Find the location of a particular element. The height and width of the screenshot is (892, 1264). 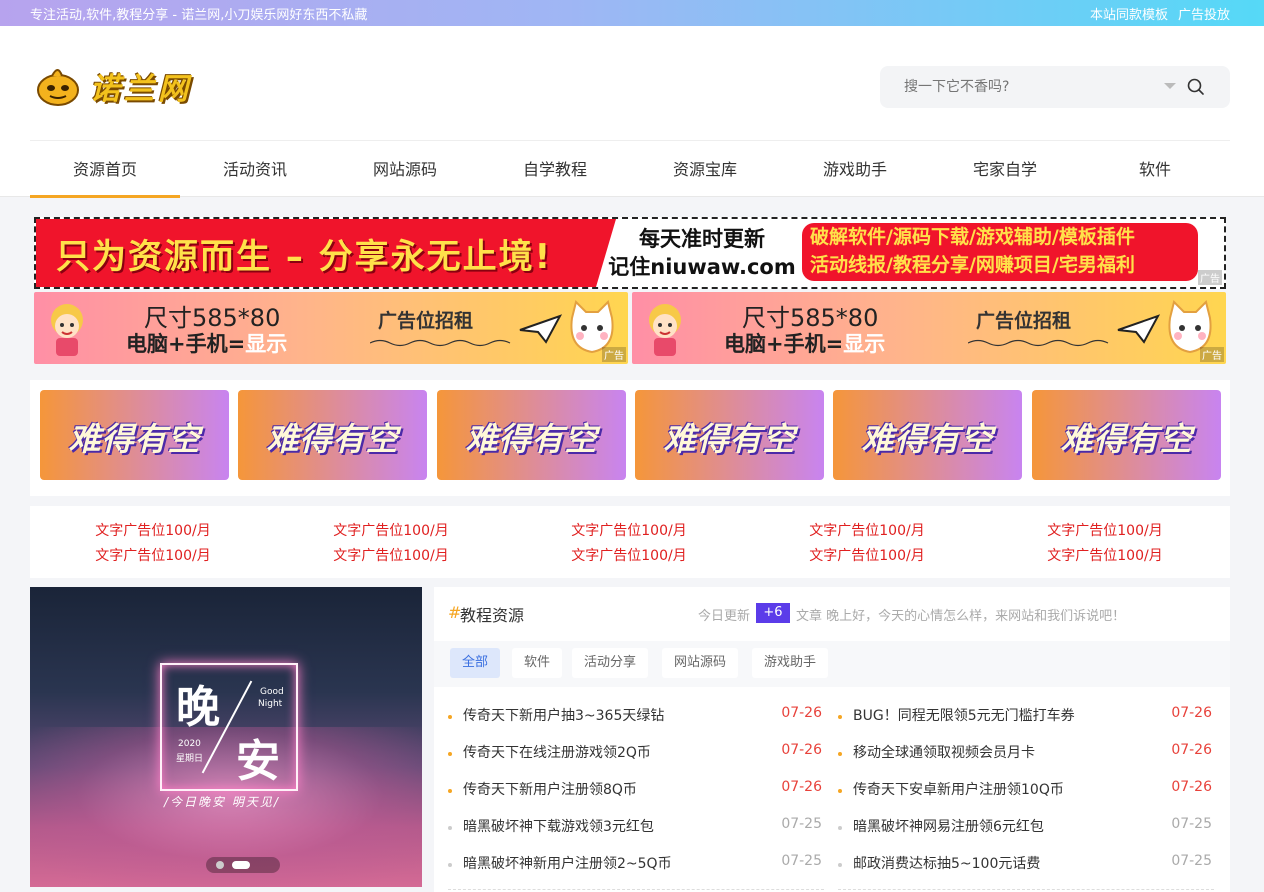

slider-char-wan: 晚 is located at coordinates (198, 707).